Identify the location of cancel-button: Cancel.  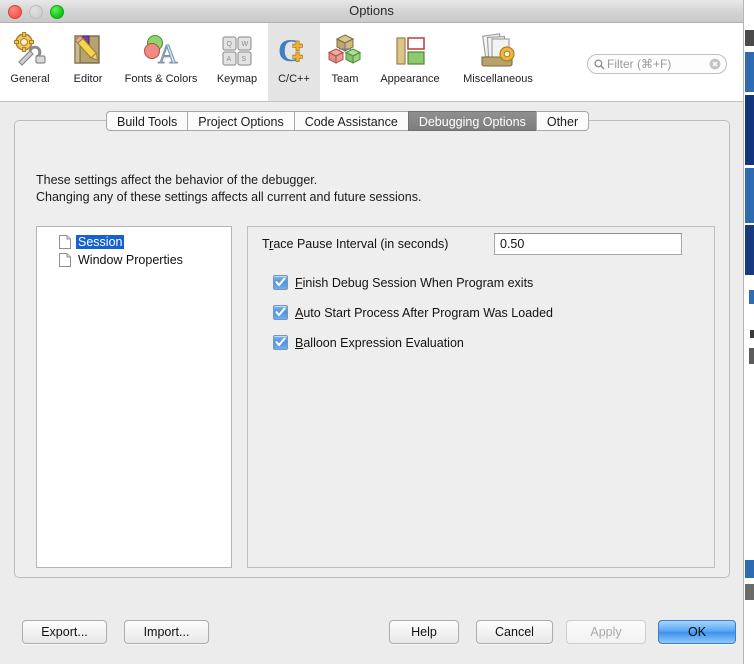
(514, 632).